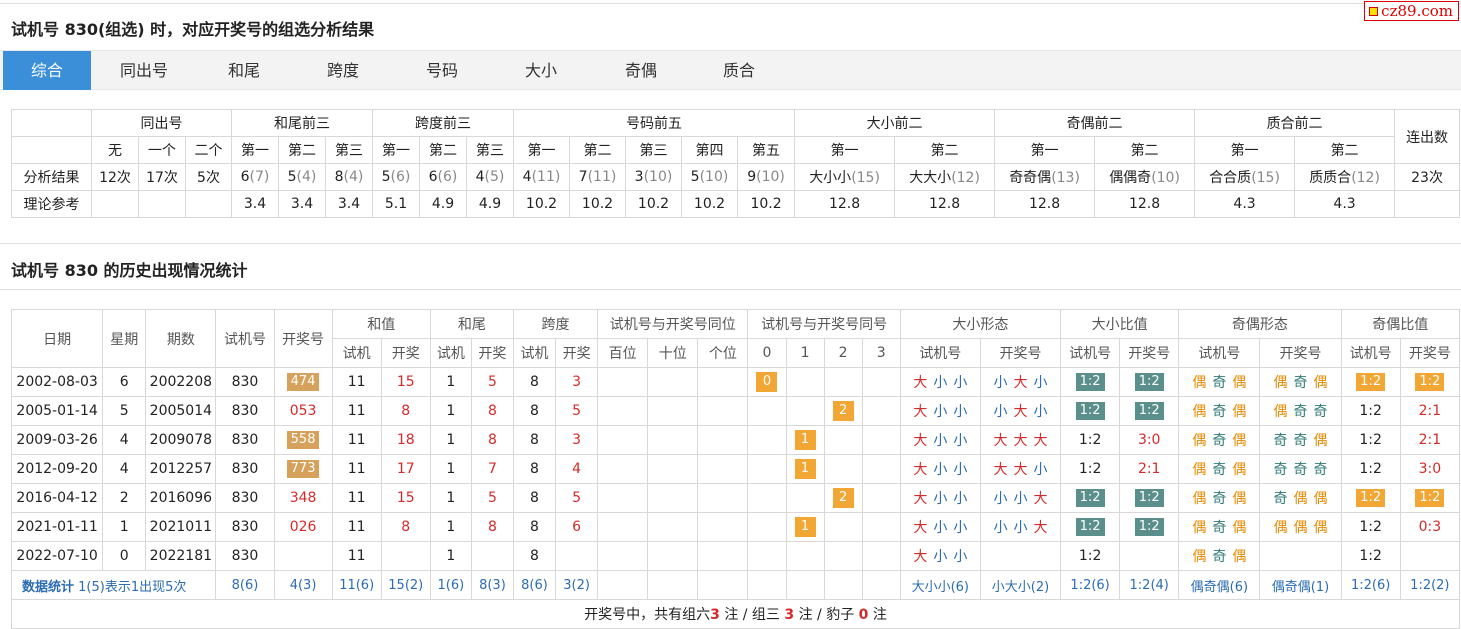 The height and width of the screenshot is (629, 1461). Describe the element at coordinates (450, 411) in the screenshot. I see `tail-trial: 1` at that location.